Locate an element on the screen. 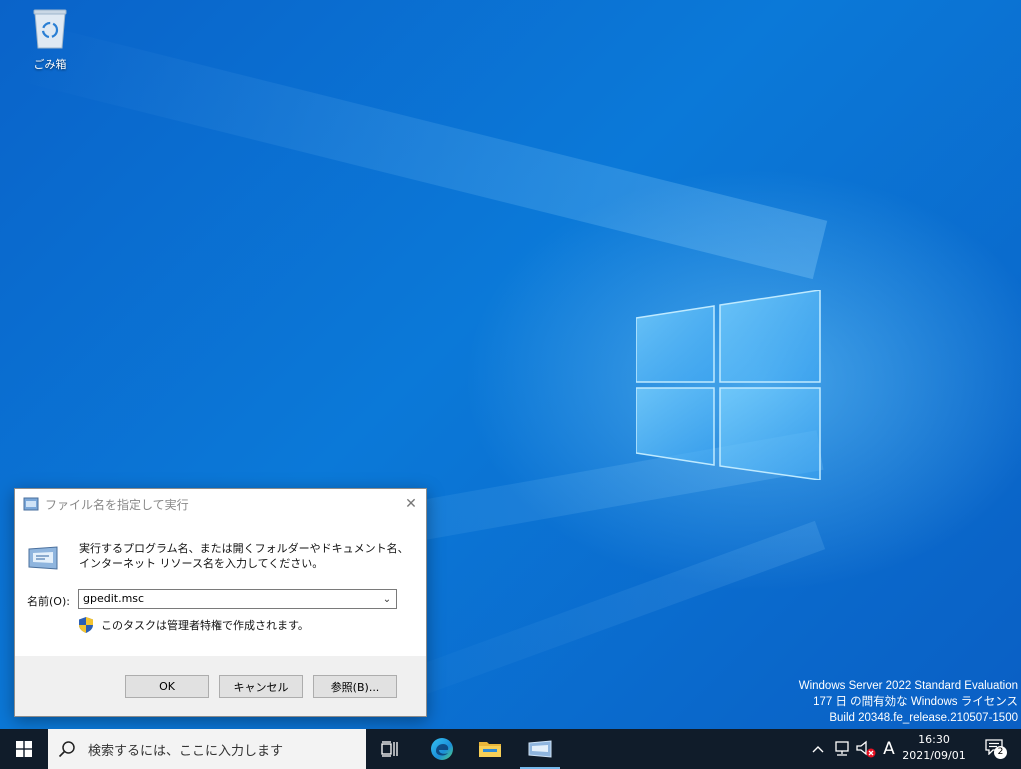 The width and height of the screenshot is (1021, 769). name-input: gpedit.msc is located at coordinates (113, 598).